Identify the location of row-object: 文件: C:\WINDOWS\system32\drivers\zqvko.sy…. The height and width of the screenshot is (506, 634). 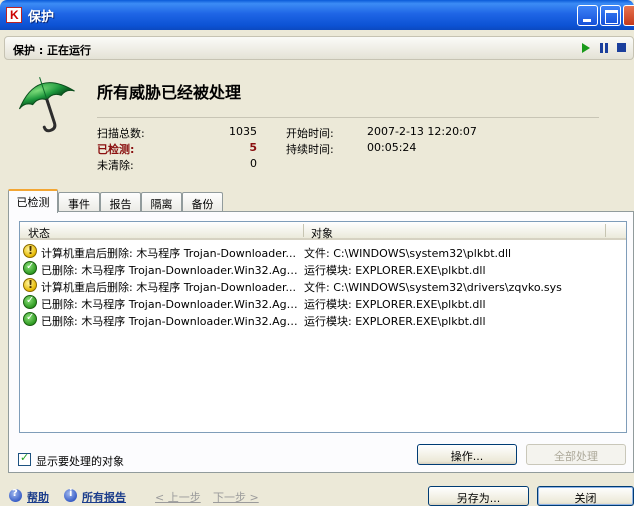
(433, 287).